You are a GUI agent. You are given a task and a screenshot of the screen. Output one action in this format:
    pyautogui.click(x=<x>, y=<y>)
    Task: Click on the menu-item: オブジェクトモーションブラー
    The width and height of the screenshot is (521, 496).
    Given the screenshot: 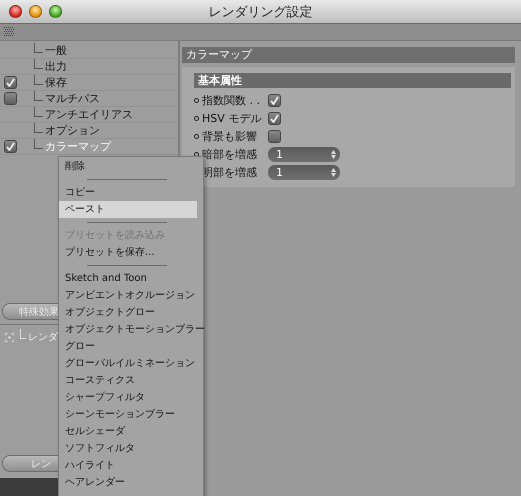 What is the action you would take?
    pyautogui.click(x=132, y=329)
    